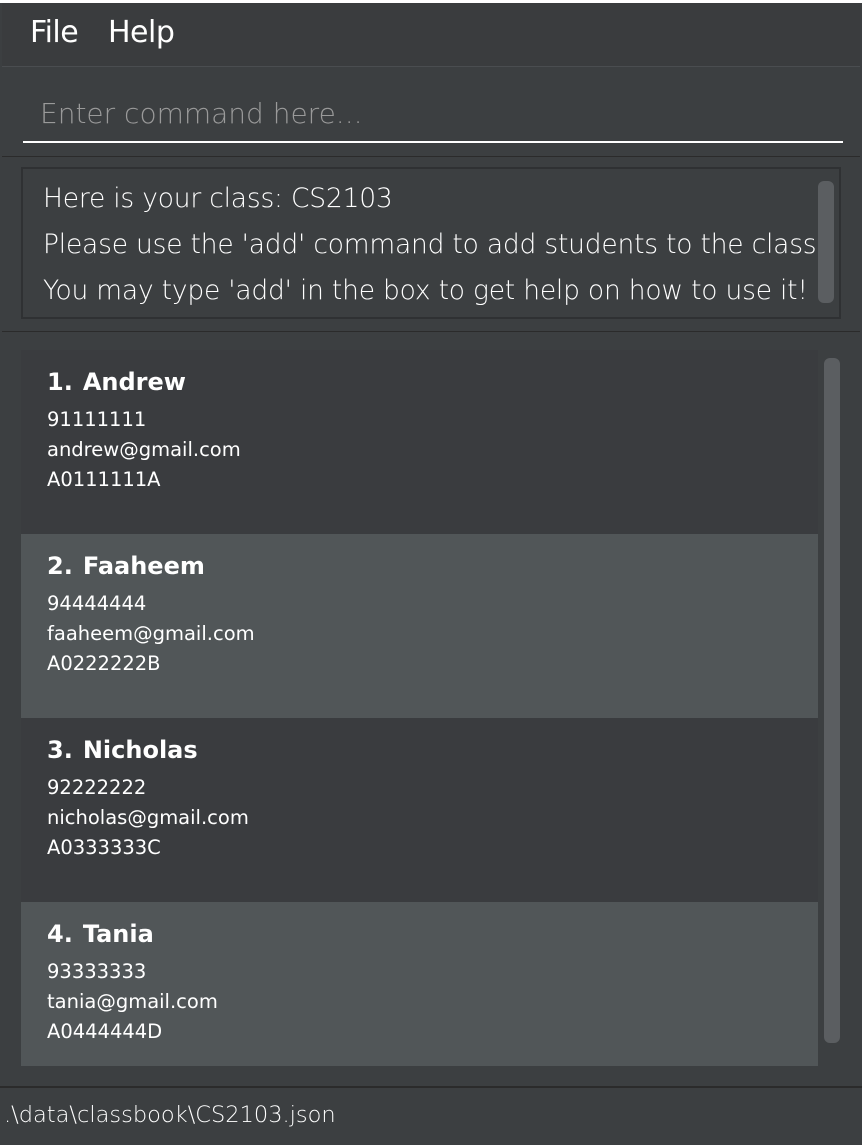 This screenshot has width=862, height=1145. What do you see at coordinates (60, 566) in the screenshot?
I see `student-index: 2.` at bounding box center [60, 566].